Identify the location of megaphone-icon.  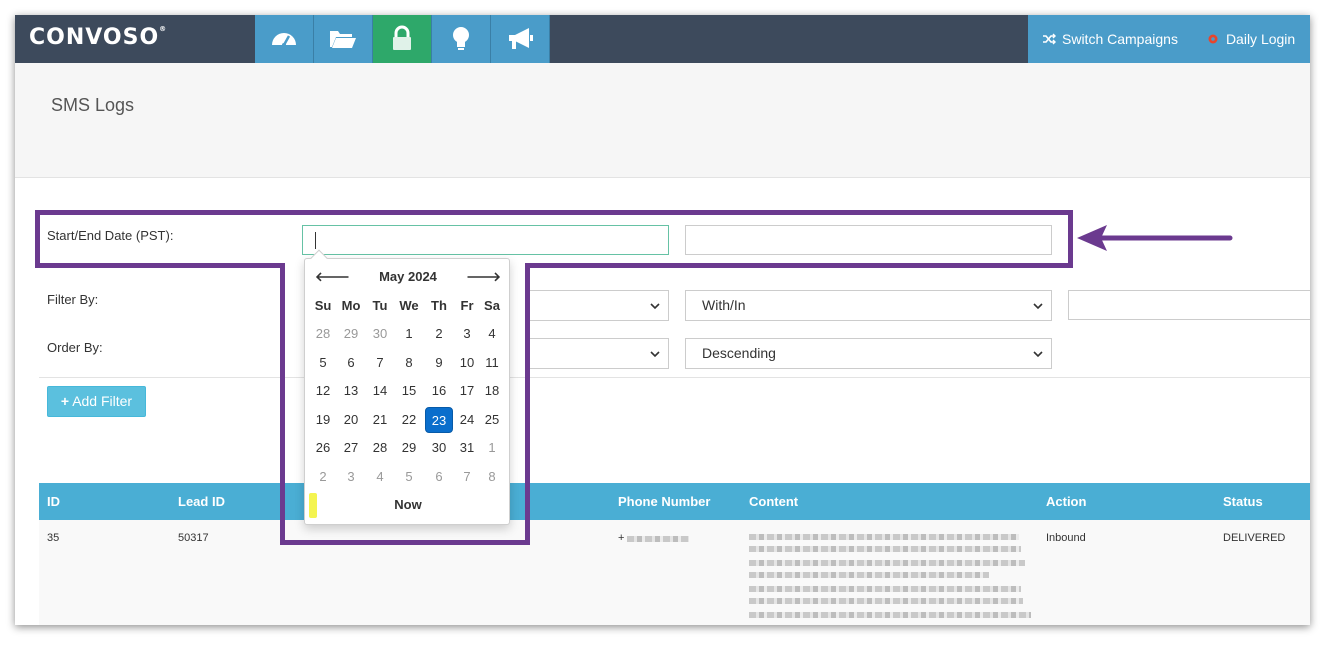
(521, 38).